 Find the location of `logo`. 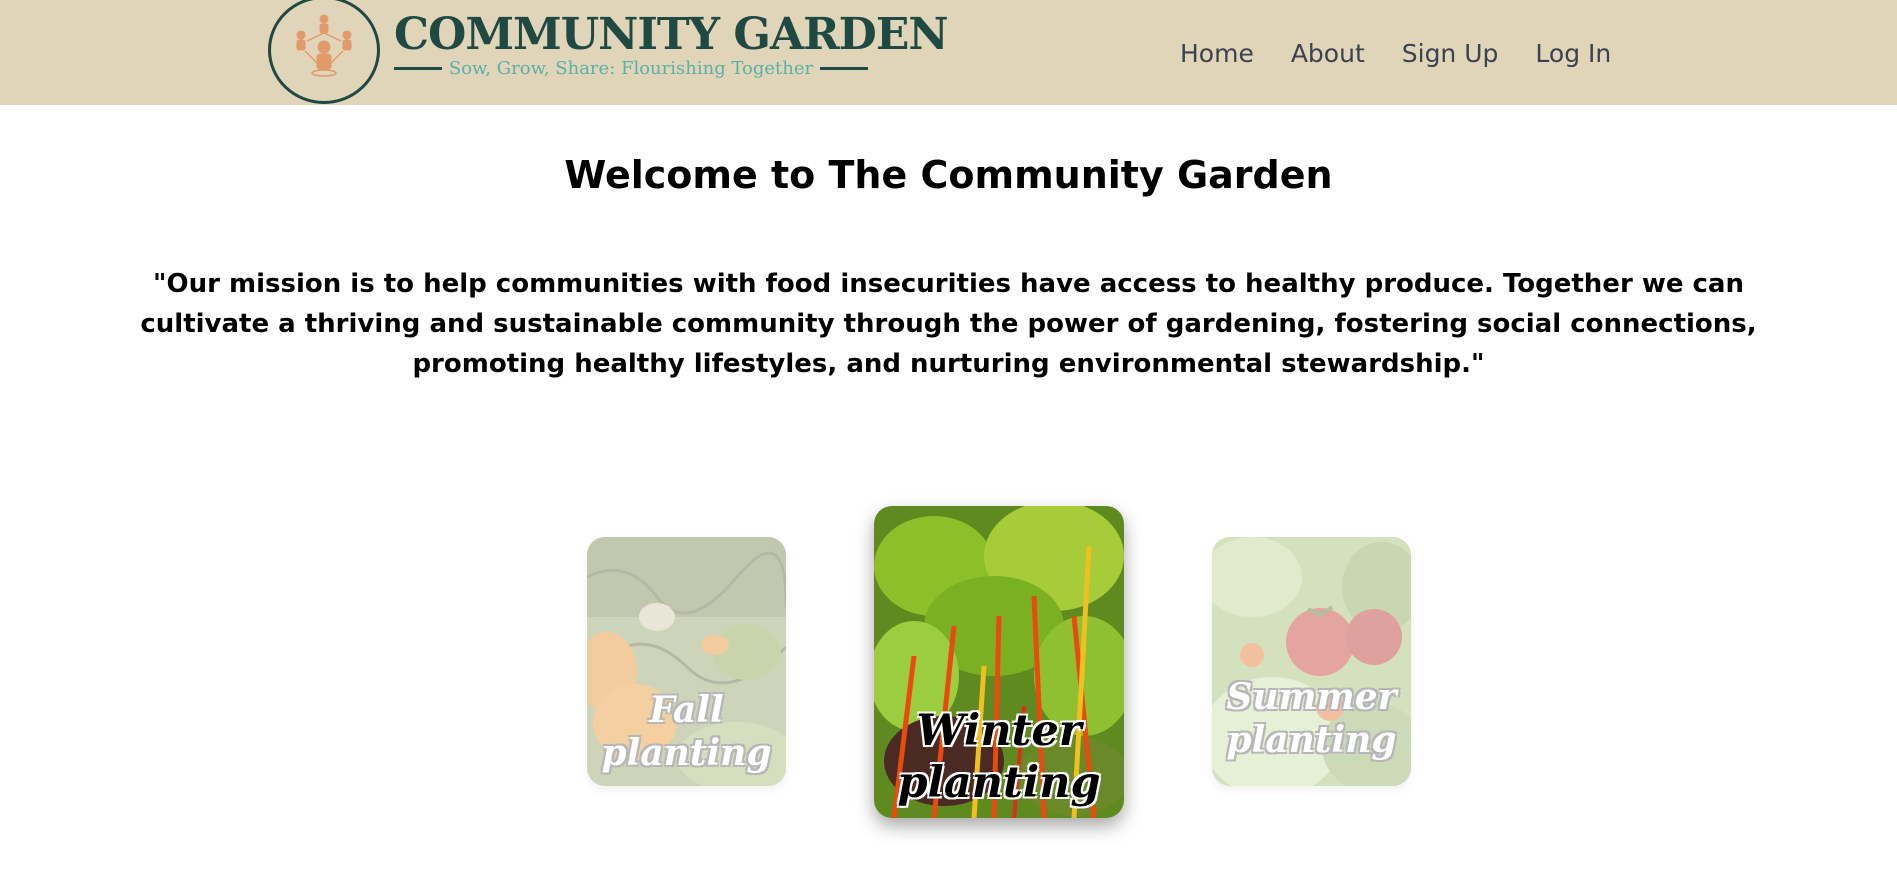

logo is located at coordinates (324, 52).